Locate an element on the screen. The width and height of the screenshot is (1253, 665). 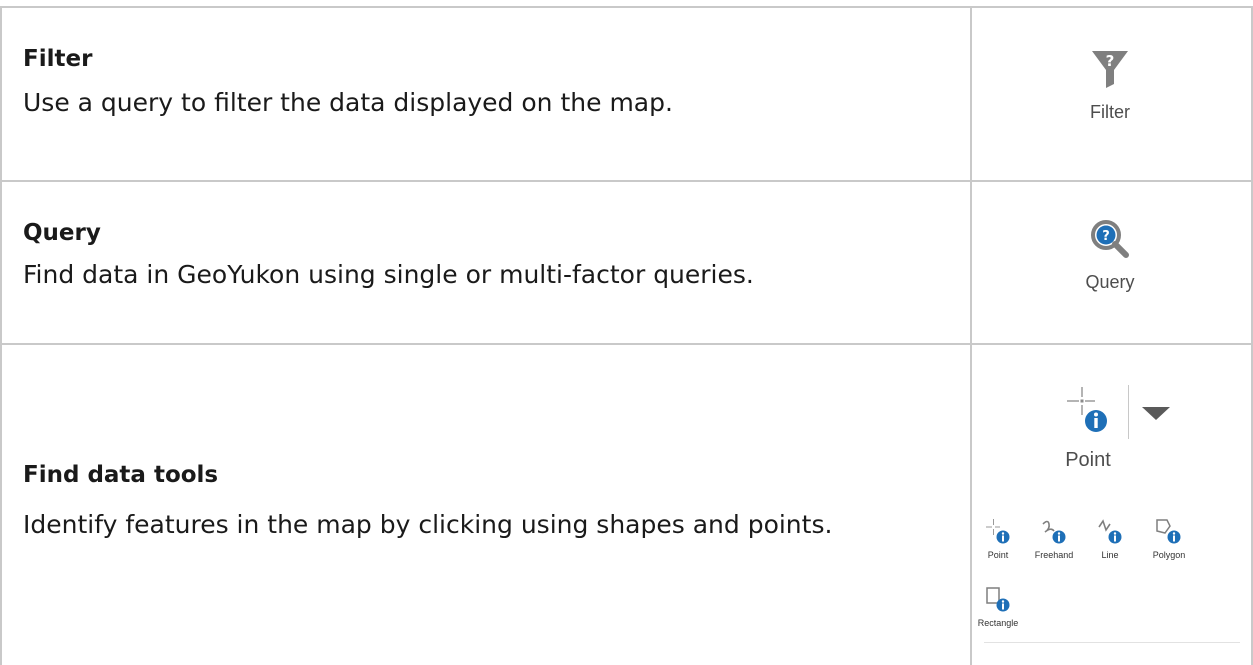
gallery-item-label: Rectangle is located at coordinates (998, 623).